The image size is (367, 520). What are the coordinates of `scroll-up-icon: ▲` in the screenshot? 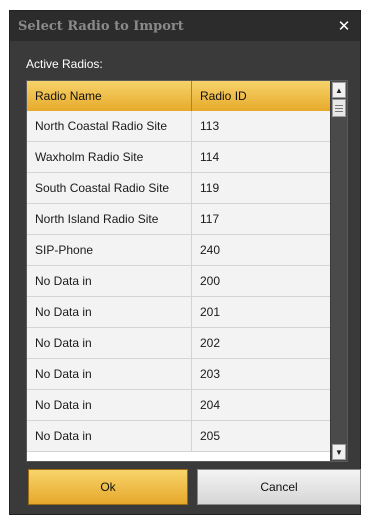 It's located at (339, 90).